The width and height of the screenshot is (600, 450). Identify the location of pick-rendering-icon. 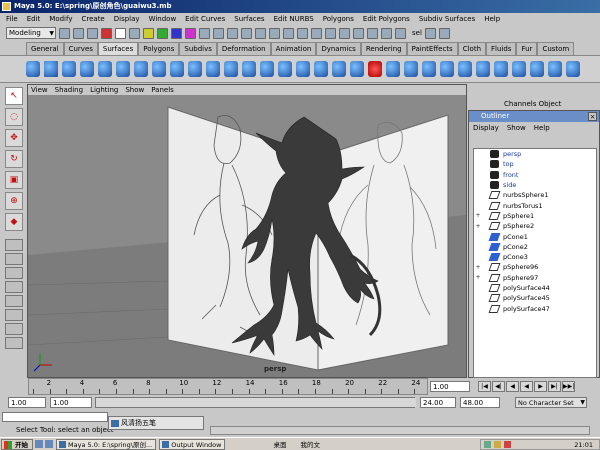
(232, 33).